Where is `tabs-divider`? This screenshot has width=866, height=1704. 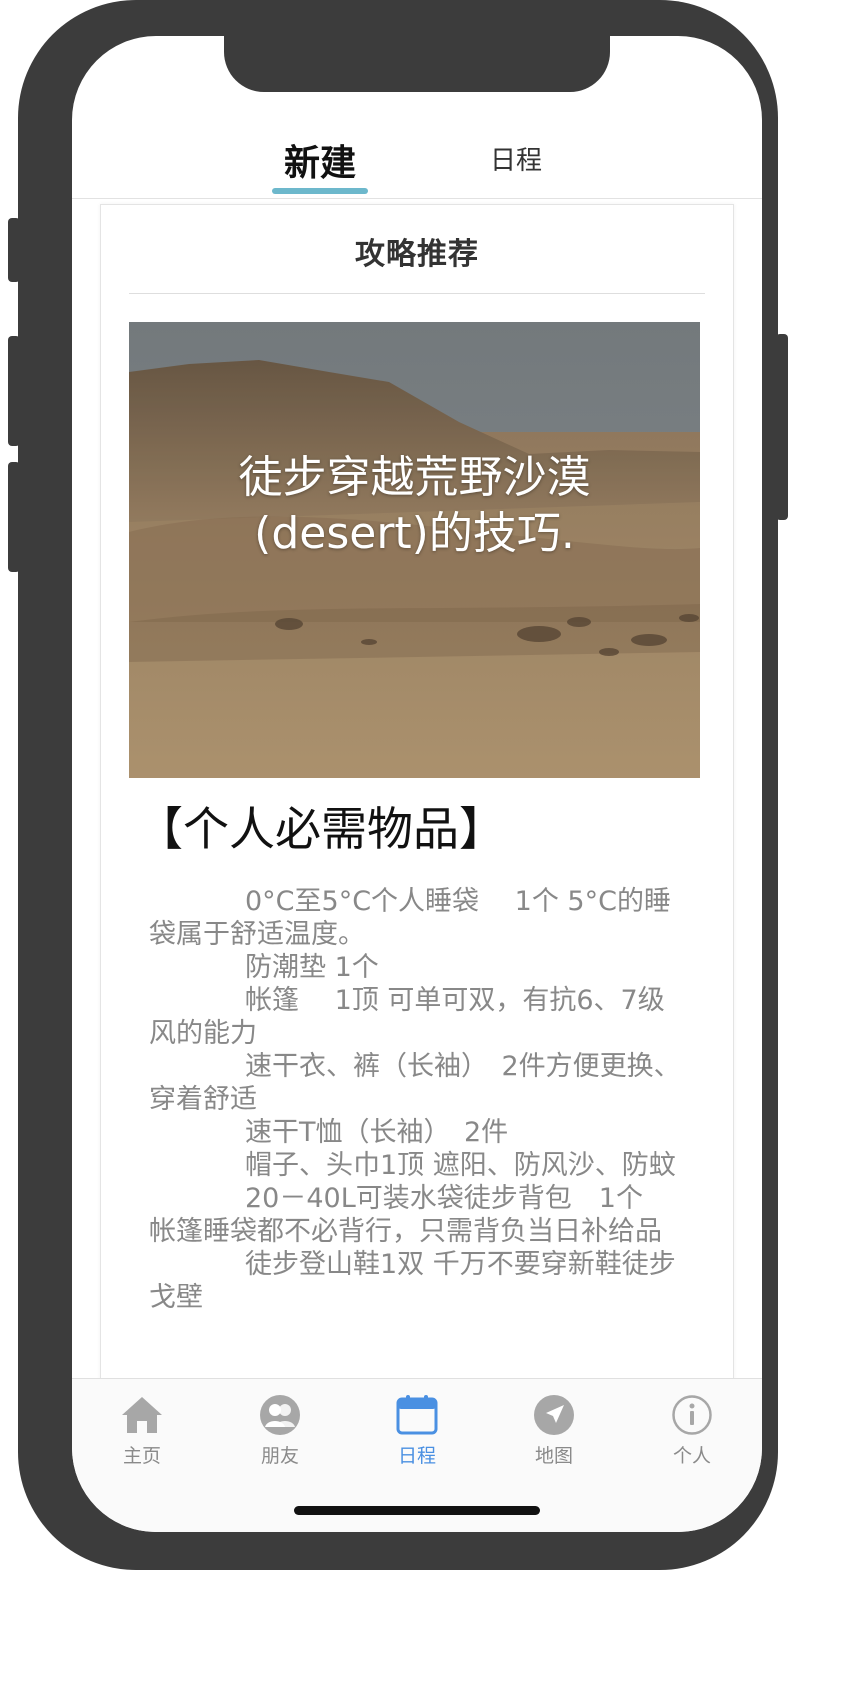 tabs-divider is located at coordinates (417, 198).